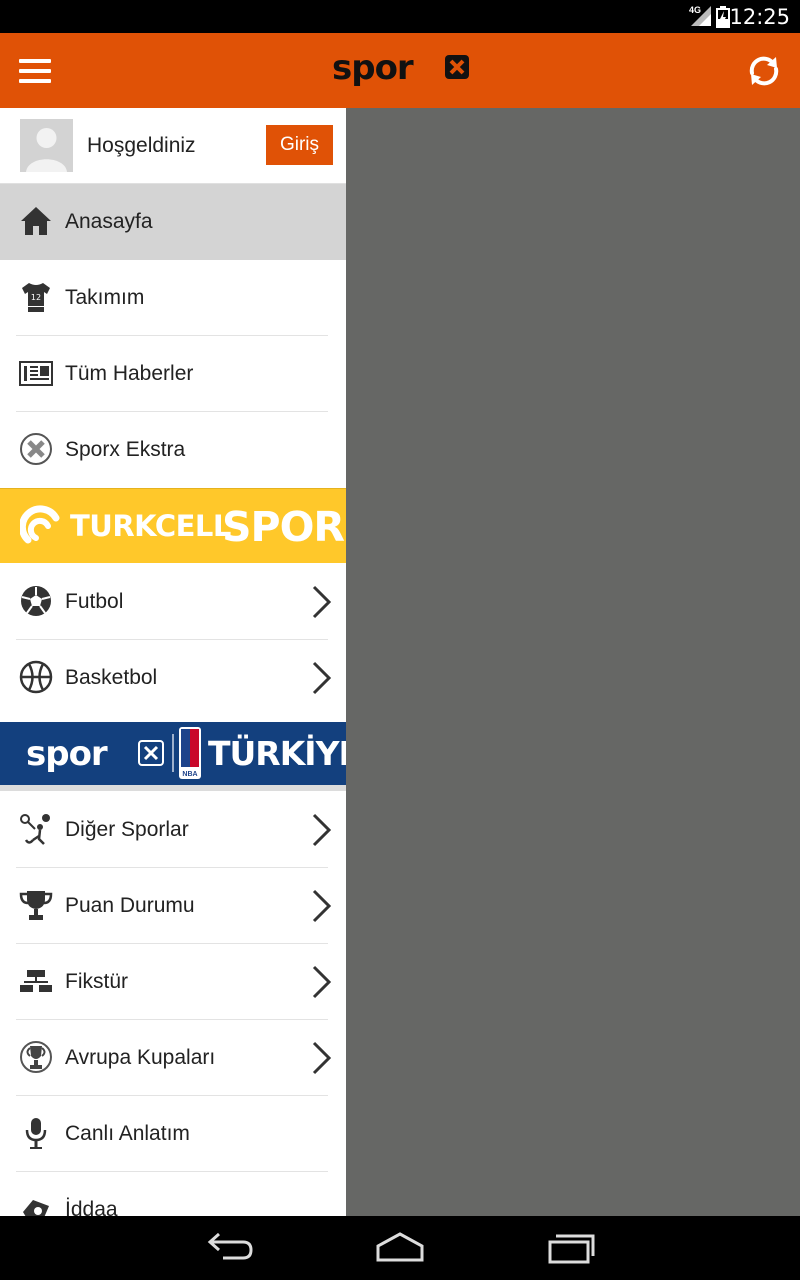  Describe the element at coordinates (695, 10) in the screenshot. I see `network-type: 4G` at that location.